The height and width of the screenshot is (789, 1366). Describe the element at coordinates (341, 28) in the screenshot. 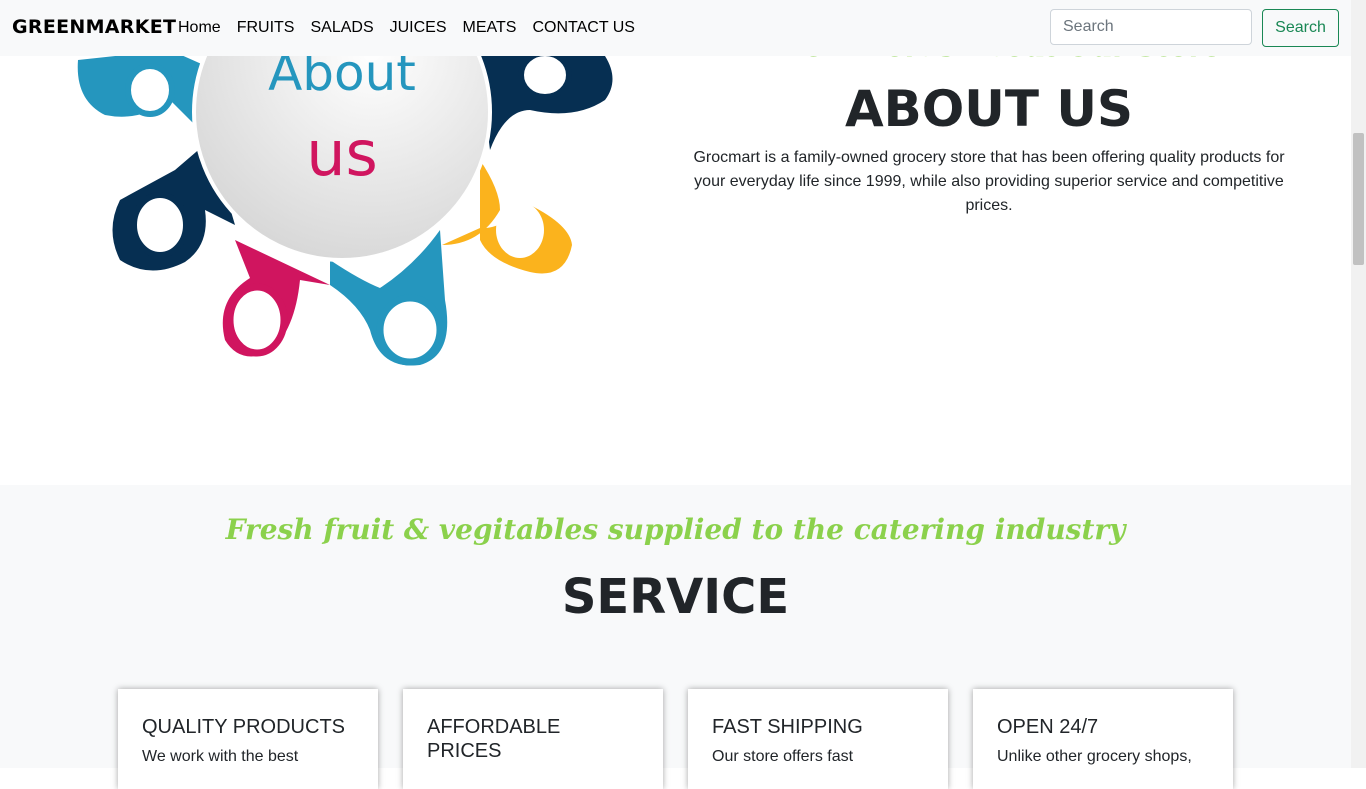

I see `nav-link-salads: SALADS` at that location.